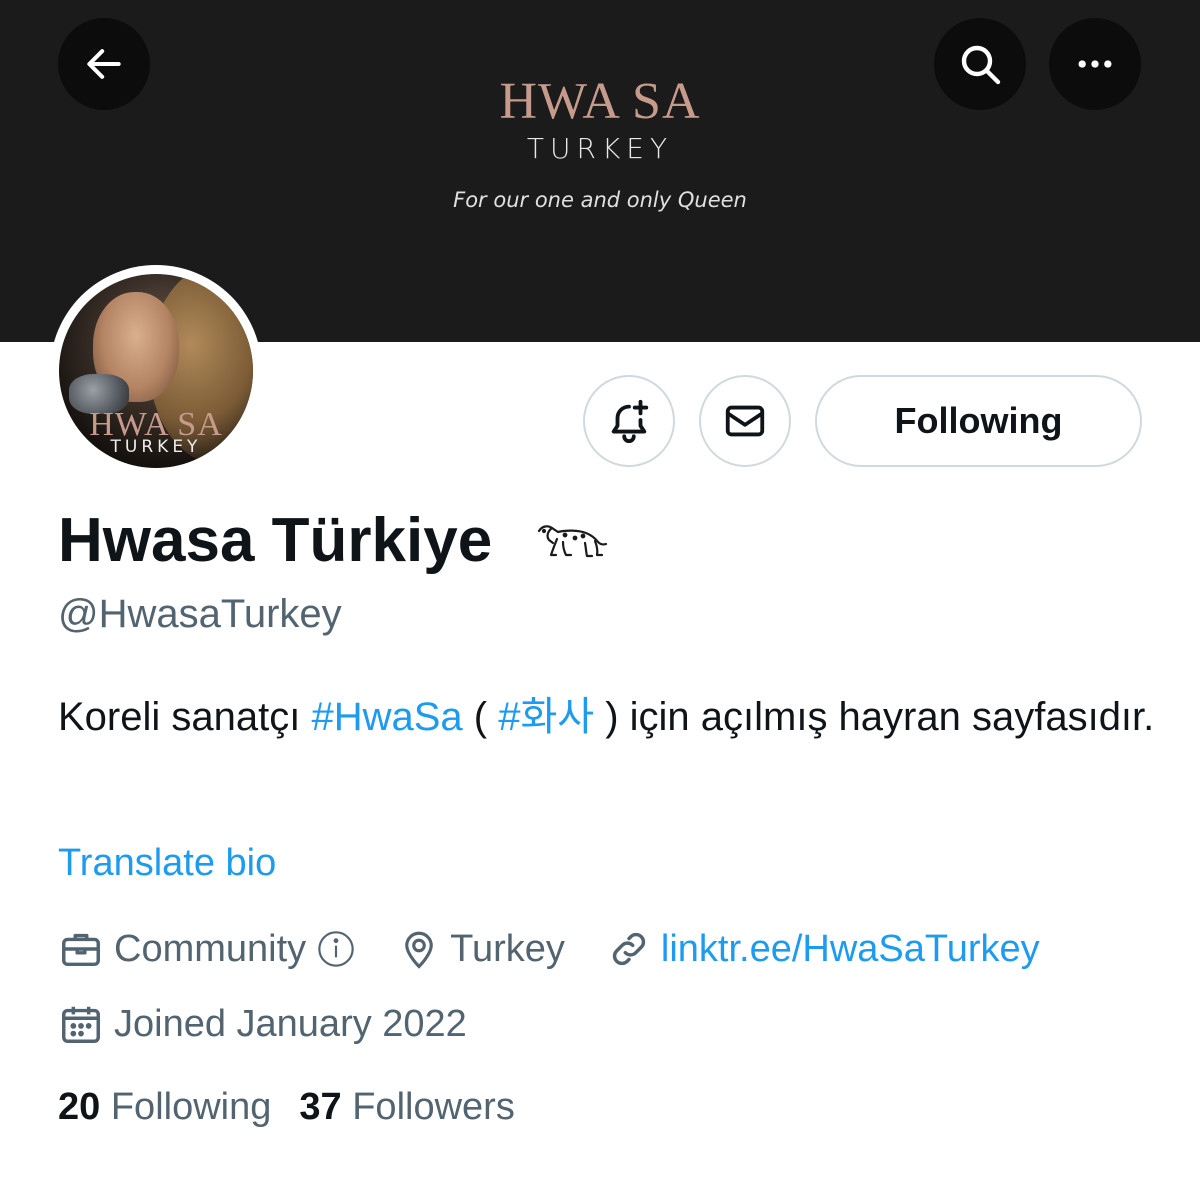  I want to click on followers-stat: 37 Followers, so click(406, 1107).